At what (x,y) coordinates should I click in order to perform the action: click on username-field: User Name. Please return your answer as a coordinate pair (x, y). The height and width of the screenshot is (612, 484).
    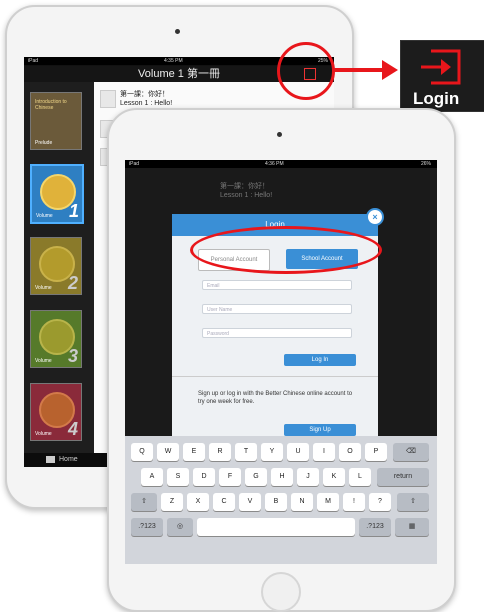
    Looking at the image, I should click on (277, 309).